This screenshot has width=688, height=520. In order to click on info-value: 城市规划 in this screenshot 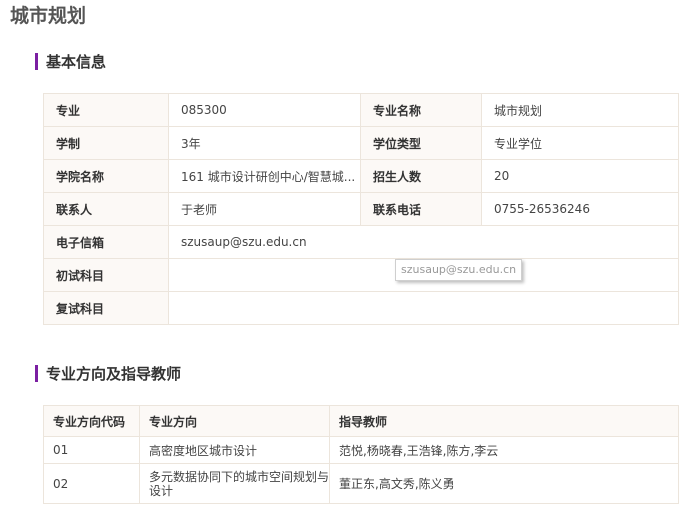, I will do `click(580, 110)`.